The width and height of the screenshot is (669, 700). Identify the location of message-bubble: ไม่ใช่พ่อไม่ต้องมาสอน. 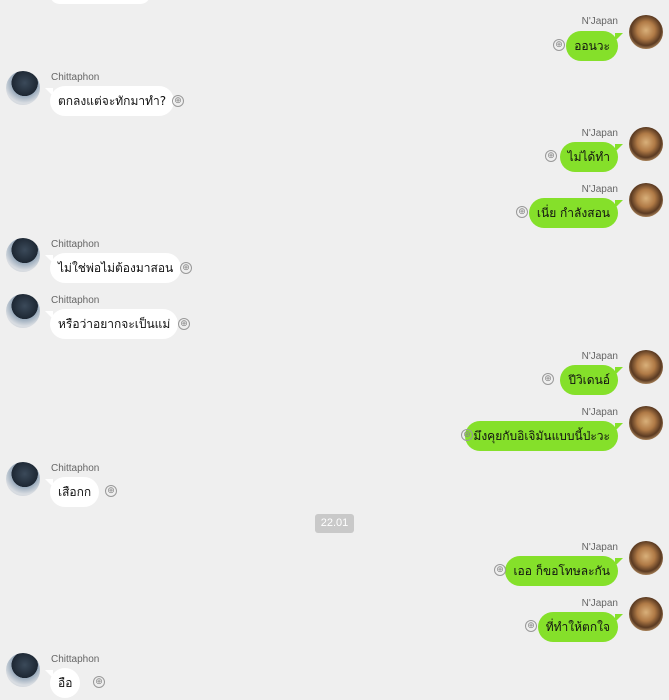
(113, 268).